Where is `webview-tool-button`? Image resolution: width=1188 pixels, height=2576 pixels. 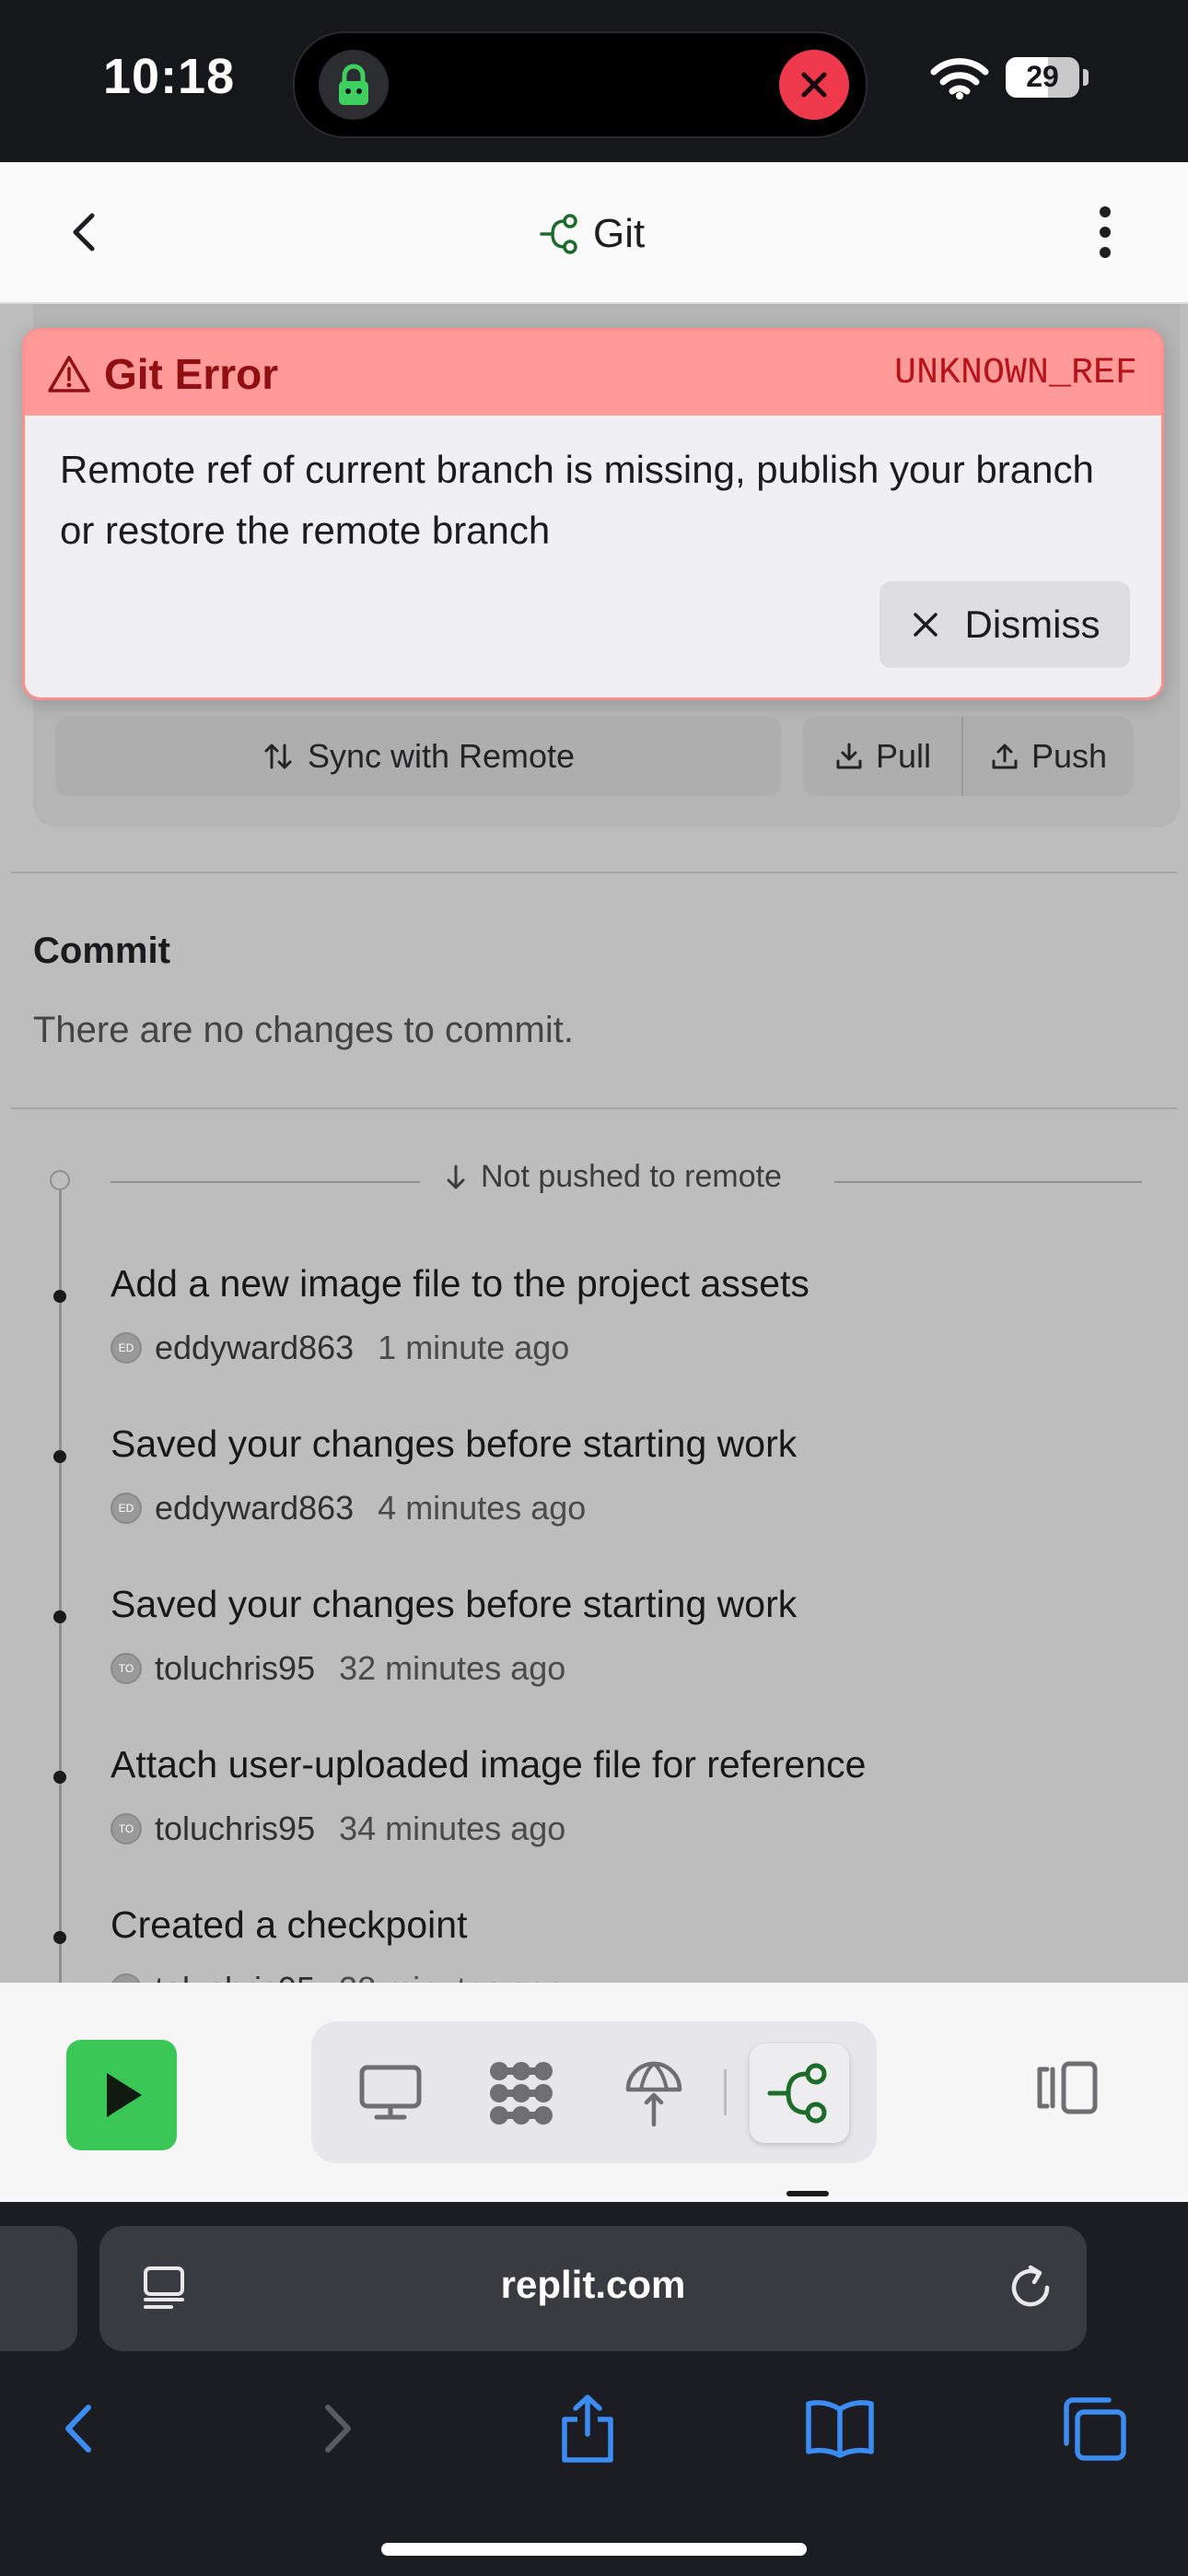 webview-tool-button is located at coordinates (390, 2093).